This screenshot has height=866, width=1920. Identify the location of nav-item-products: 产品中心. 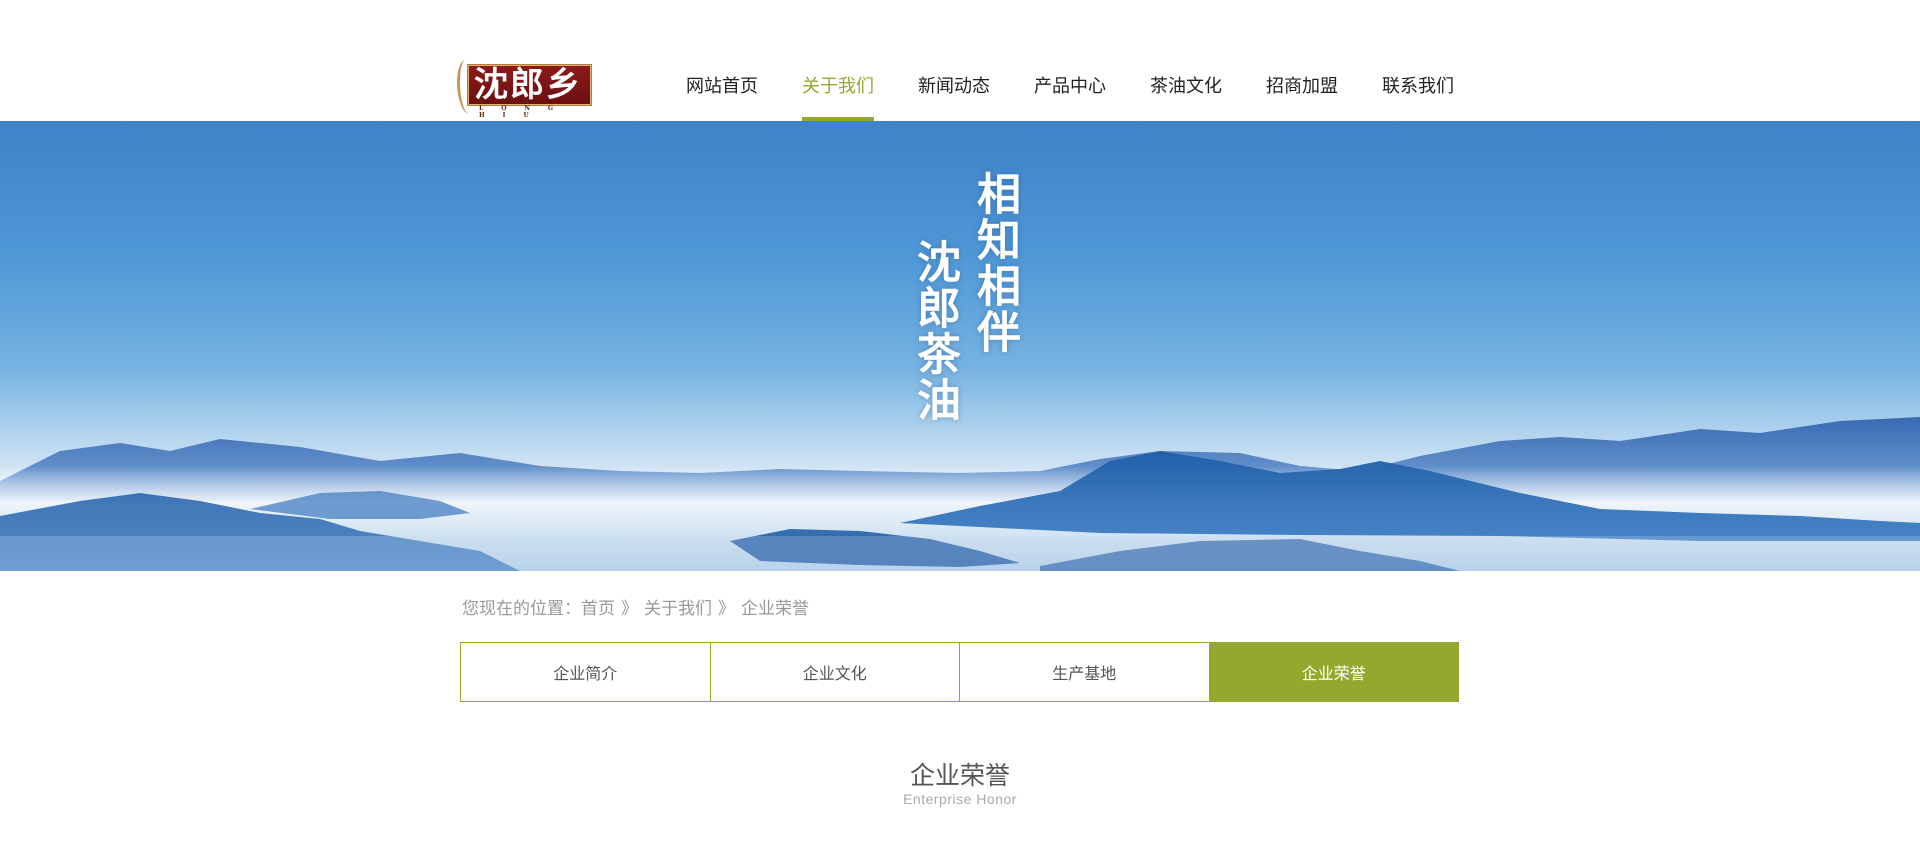
(1070, 60).